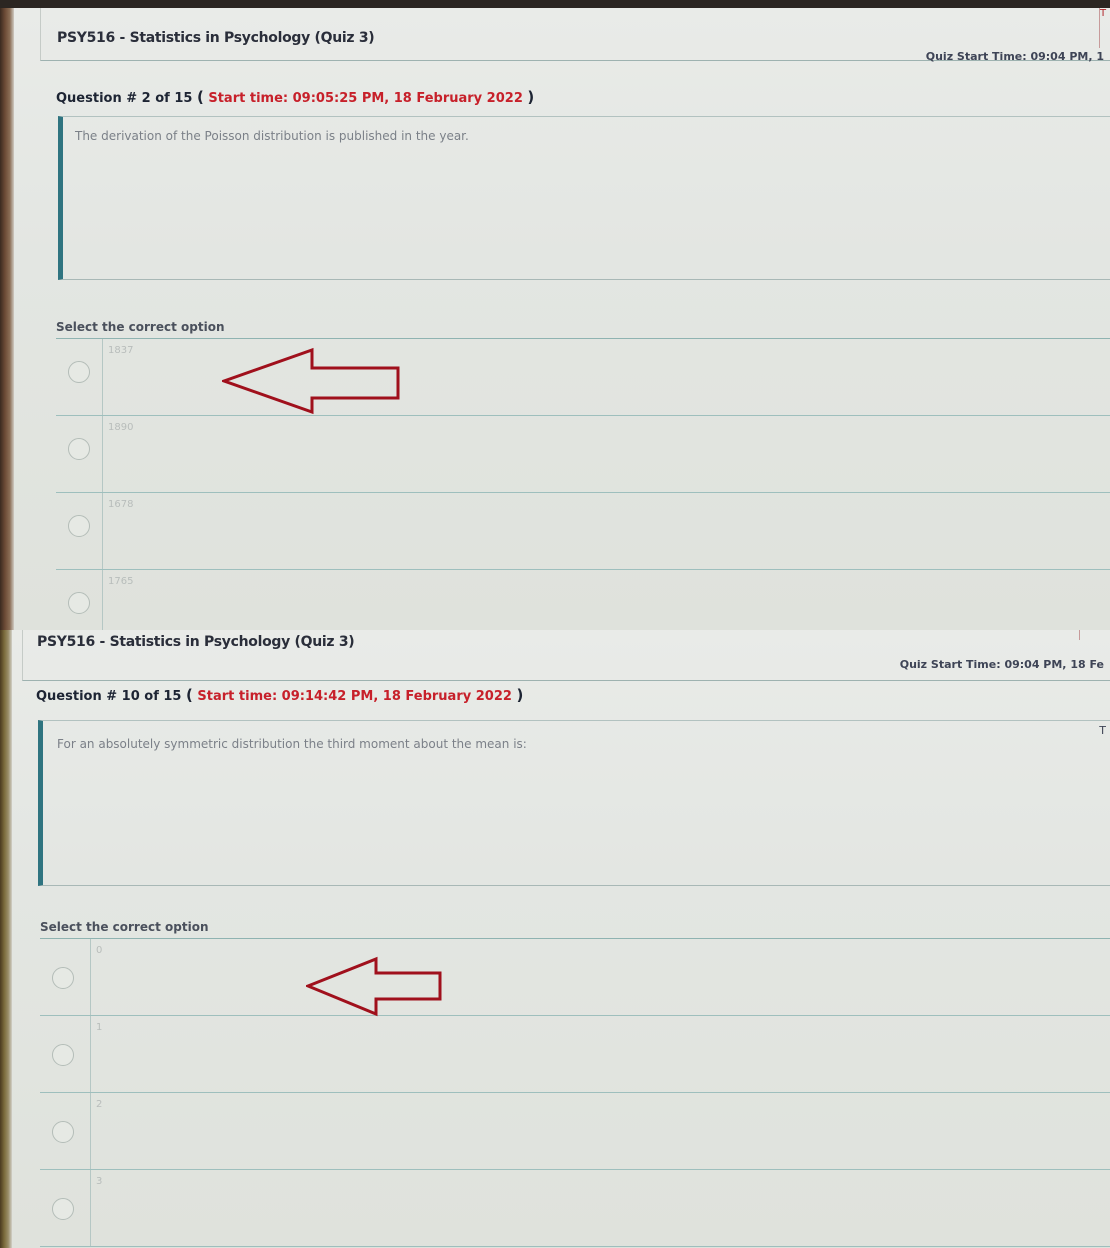 This screenshot has width=1110, height=1248. Describe the element at coordinates (575, 1131) in the screenshot. I see `option-row: 2` at that location.